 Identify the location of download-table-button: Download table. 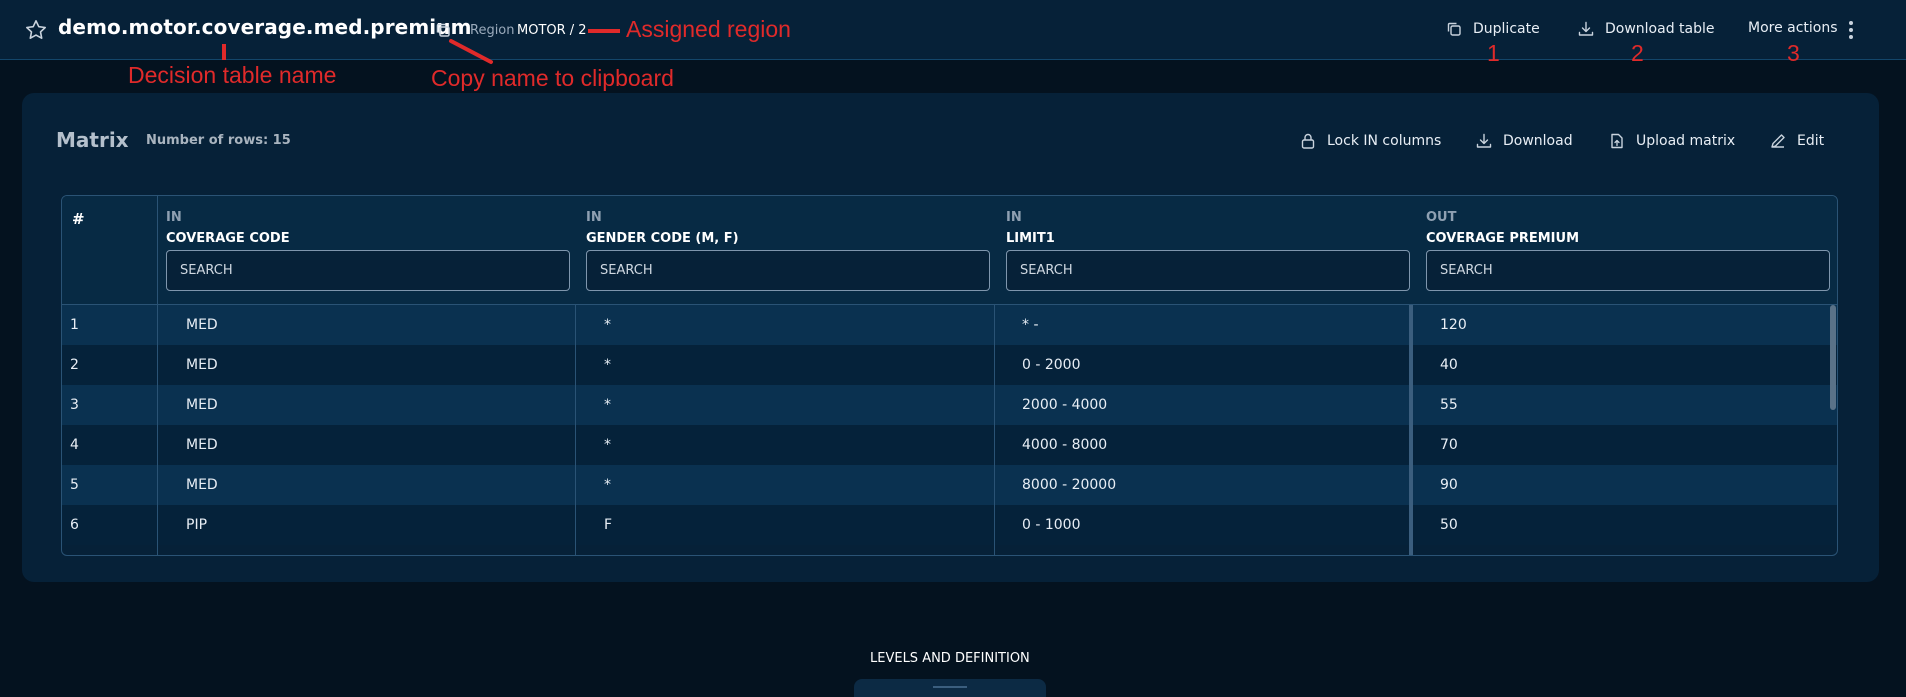
(1646, 29).